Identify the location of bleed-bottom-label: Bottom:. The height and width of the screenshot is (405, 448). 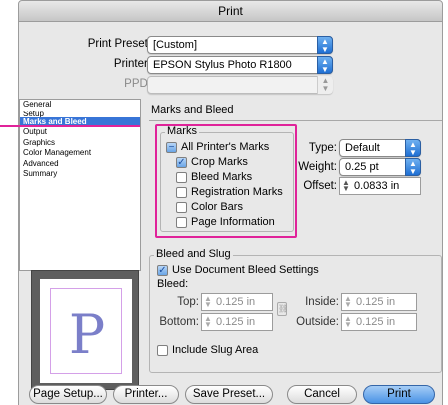
(179, 322).